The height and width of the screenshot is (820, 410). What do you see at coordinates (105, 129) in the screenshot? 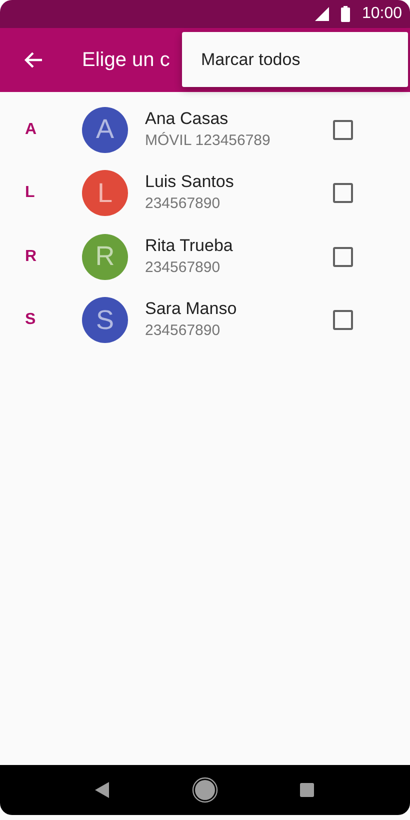
I see `contact-avatar: A` at bounding box center [105, 129].